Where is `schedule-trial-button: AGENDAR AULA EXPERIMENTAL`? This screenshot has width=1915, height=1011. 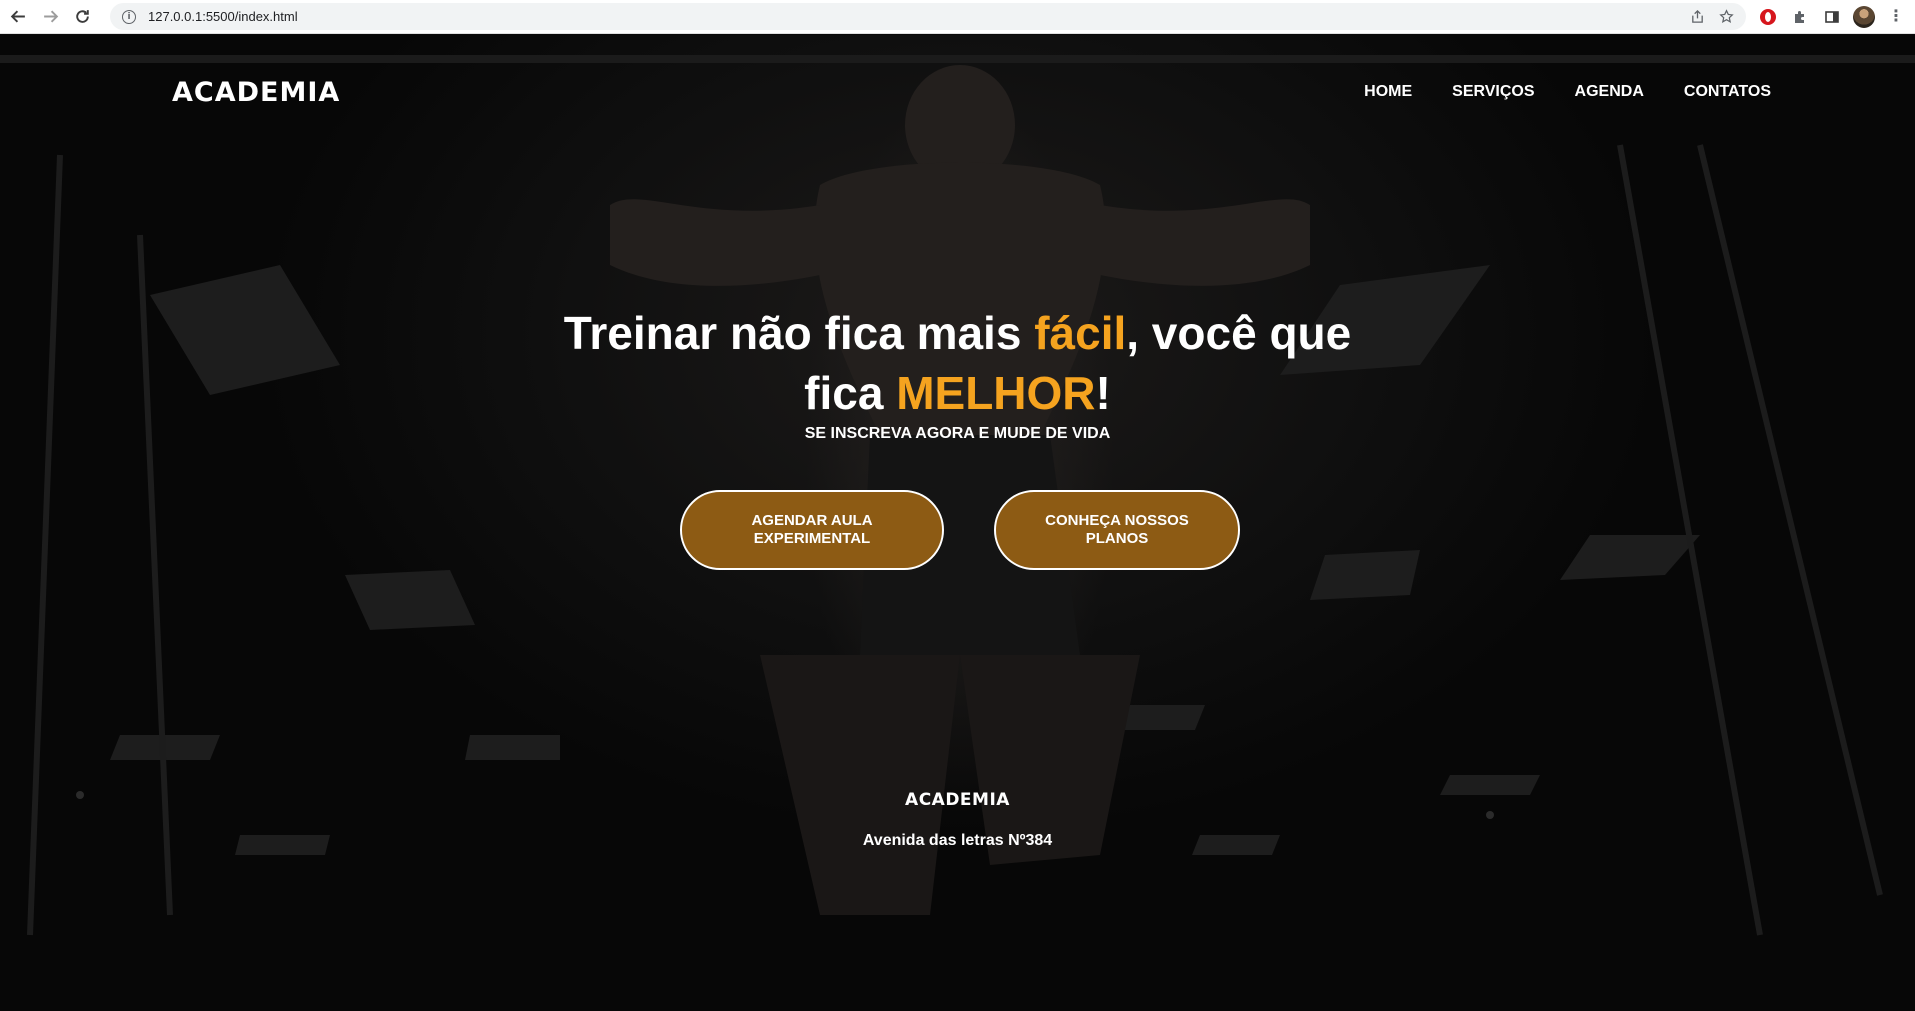 schedule-trial-button: AGENDAR AULA EXPERIMENTAL is located at coordinates (812, 530).